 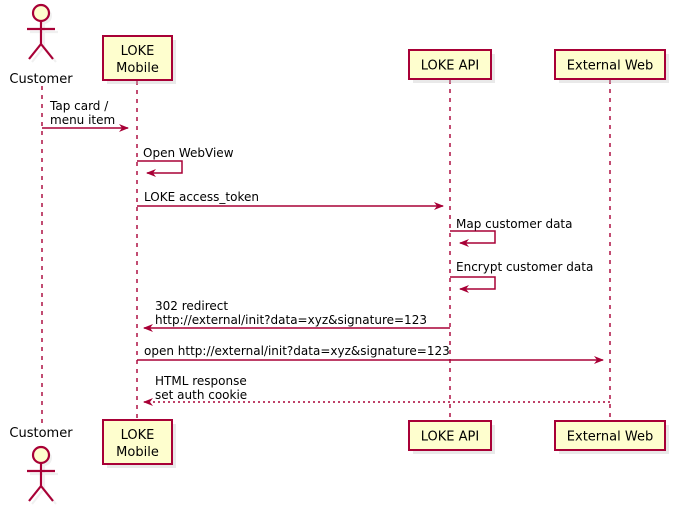 I want to click on participant-loke-mobile-top: LOKE Mobile, so click(x=139, y=59).